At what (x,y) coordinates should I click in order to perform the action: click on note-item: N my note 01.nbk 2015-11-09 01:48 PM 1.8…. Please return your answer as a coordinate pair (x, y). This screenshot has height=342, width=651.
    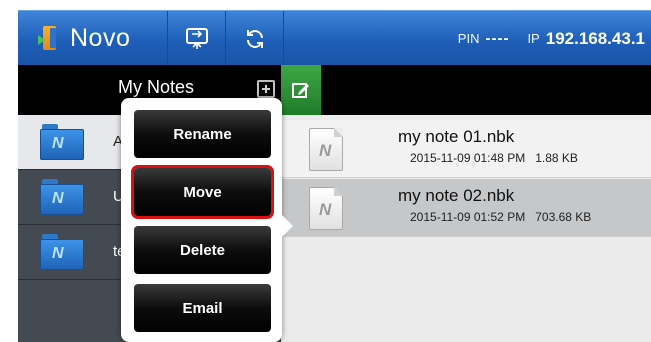
    Looking at the image, I should click on (466, 149).